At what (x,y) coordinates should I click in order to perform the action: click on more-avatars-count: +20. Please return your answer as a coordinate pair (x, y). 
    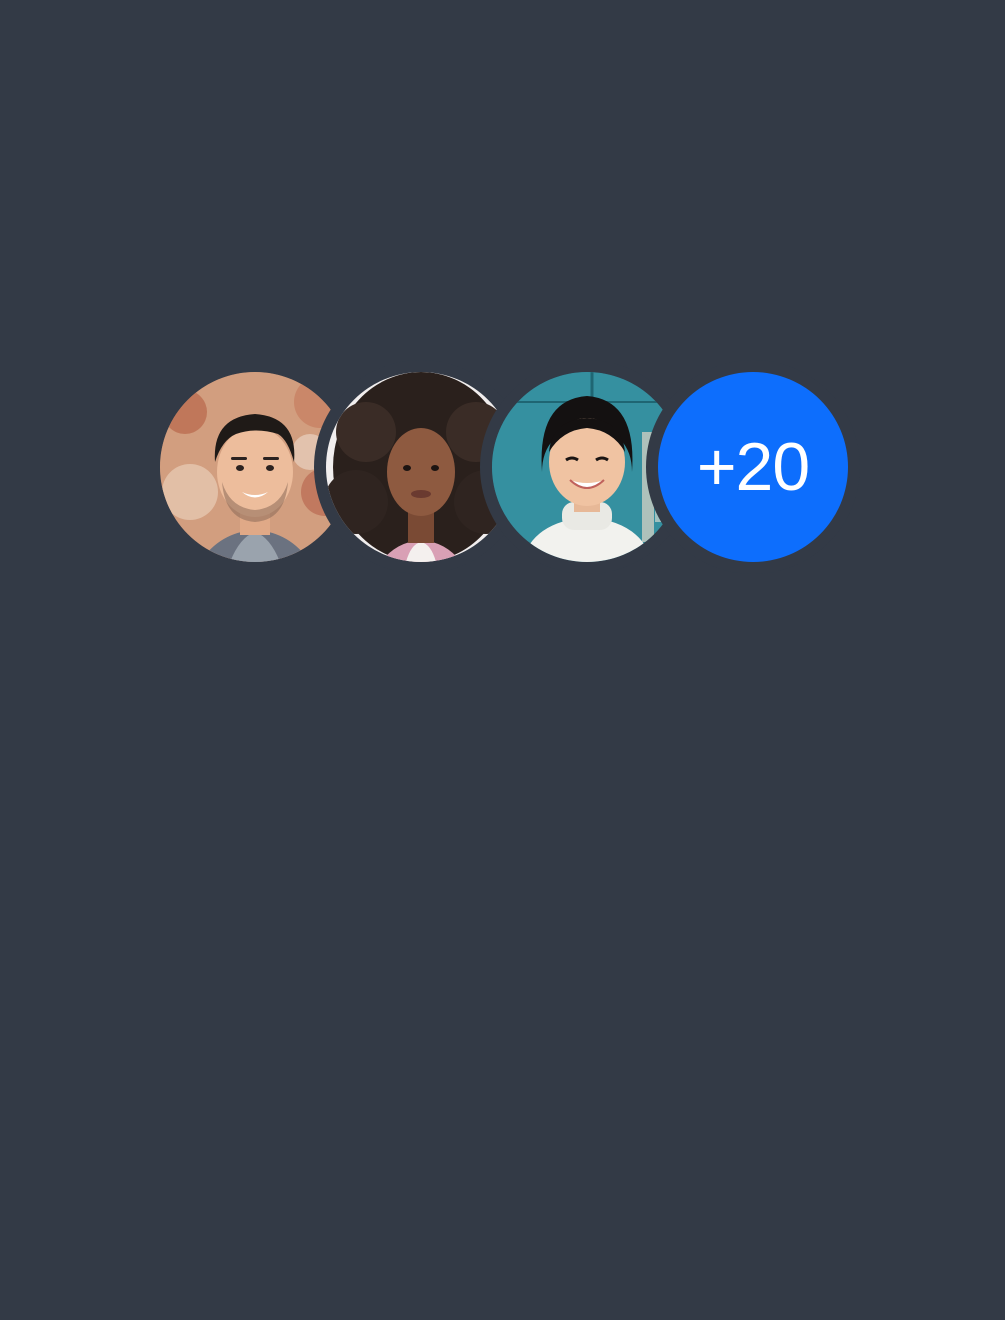
    Looking at the image, I should click on (753, 467).